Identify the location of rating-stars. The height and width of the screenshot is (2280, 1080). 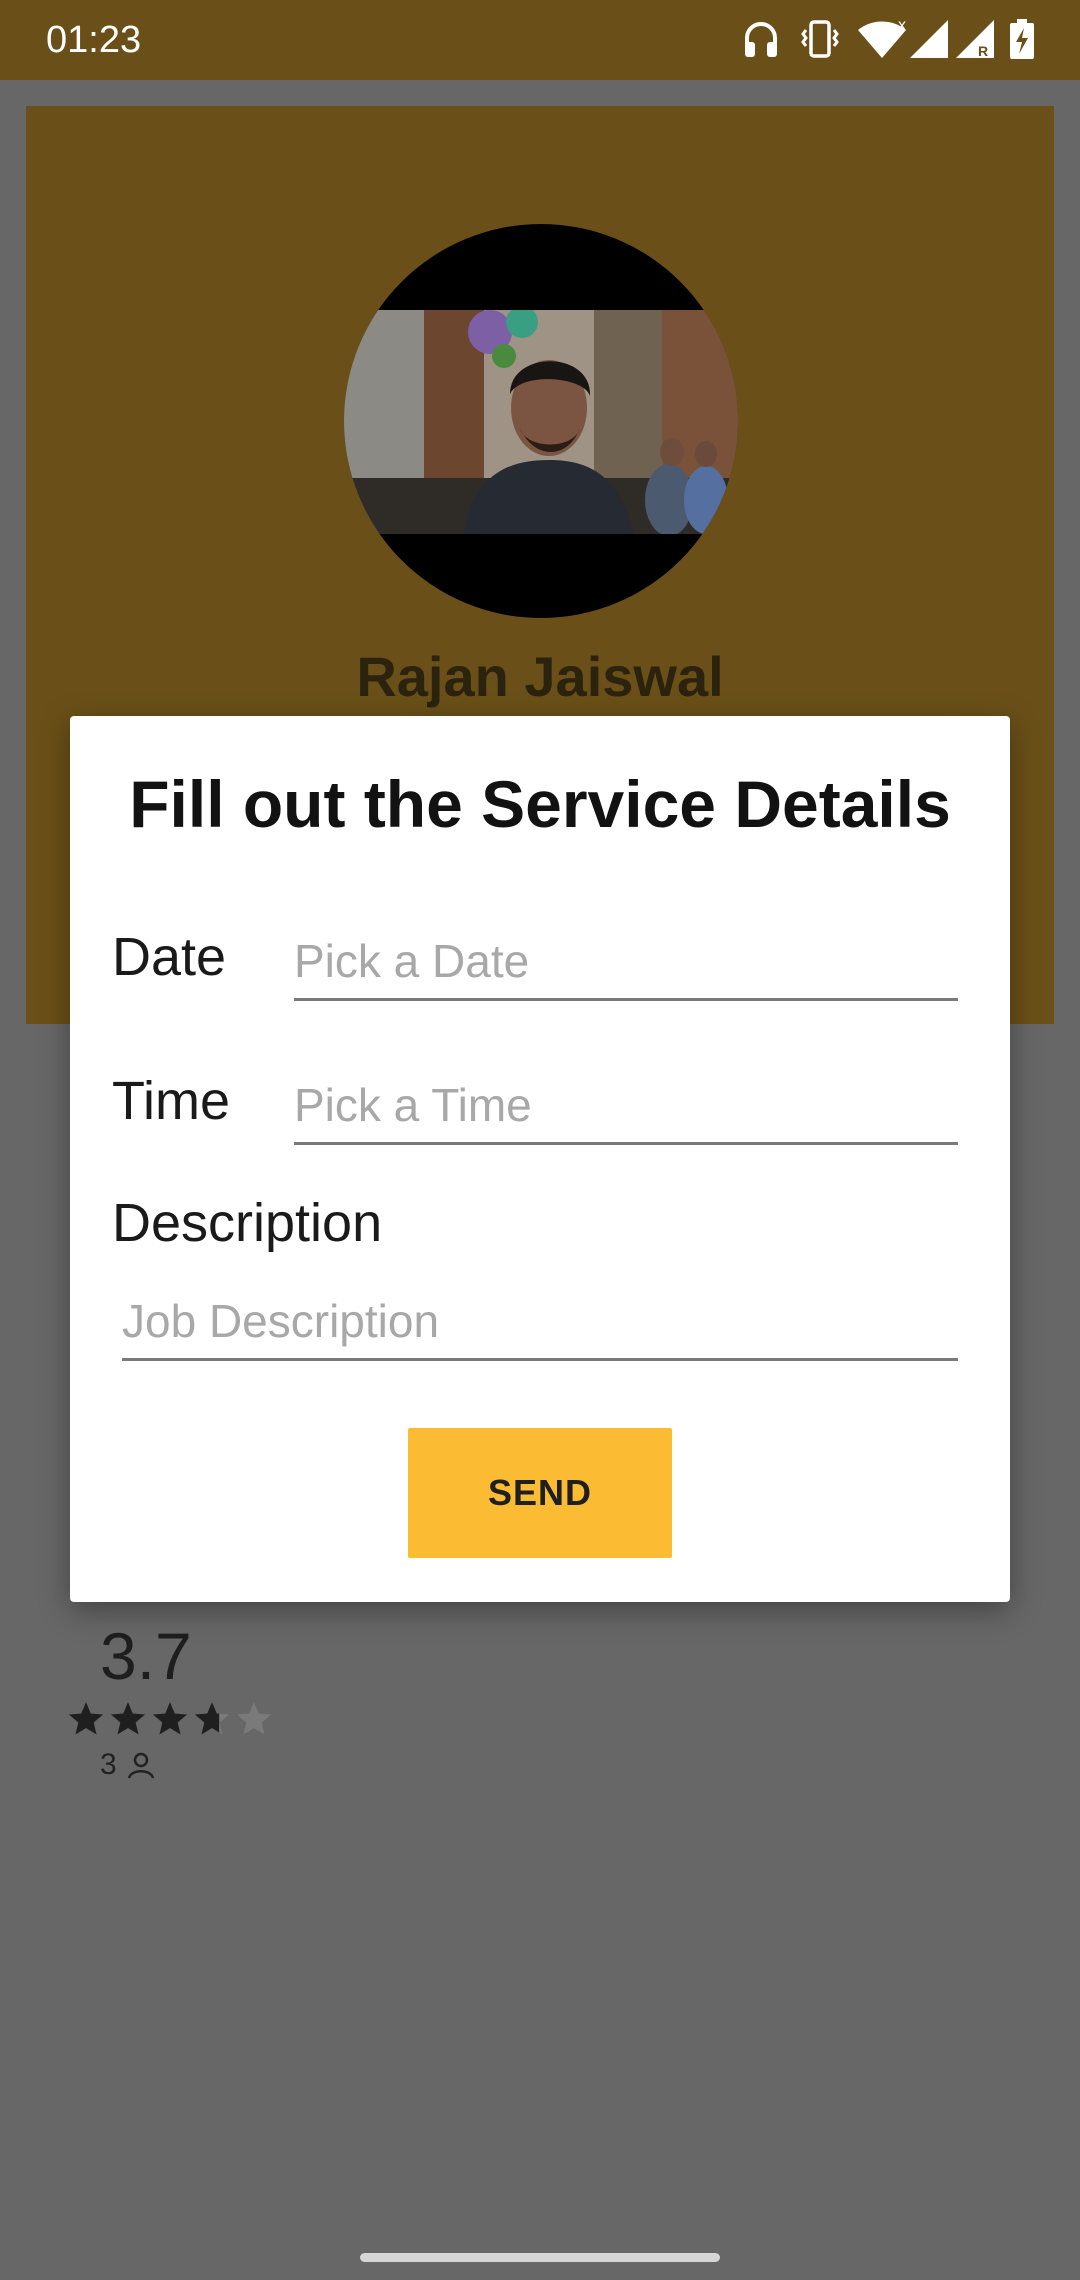
(170, 1718).